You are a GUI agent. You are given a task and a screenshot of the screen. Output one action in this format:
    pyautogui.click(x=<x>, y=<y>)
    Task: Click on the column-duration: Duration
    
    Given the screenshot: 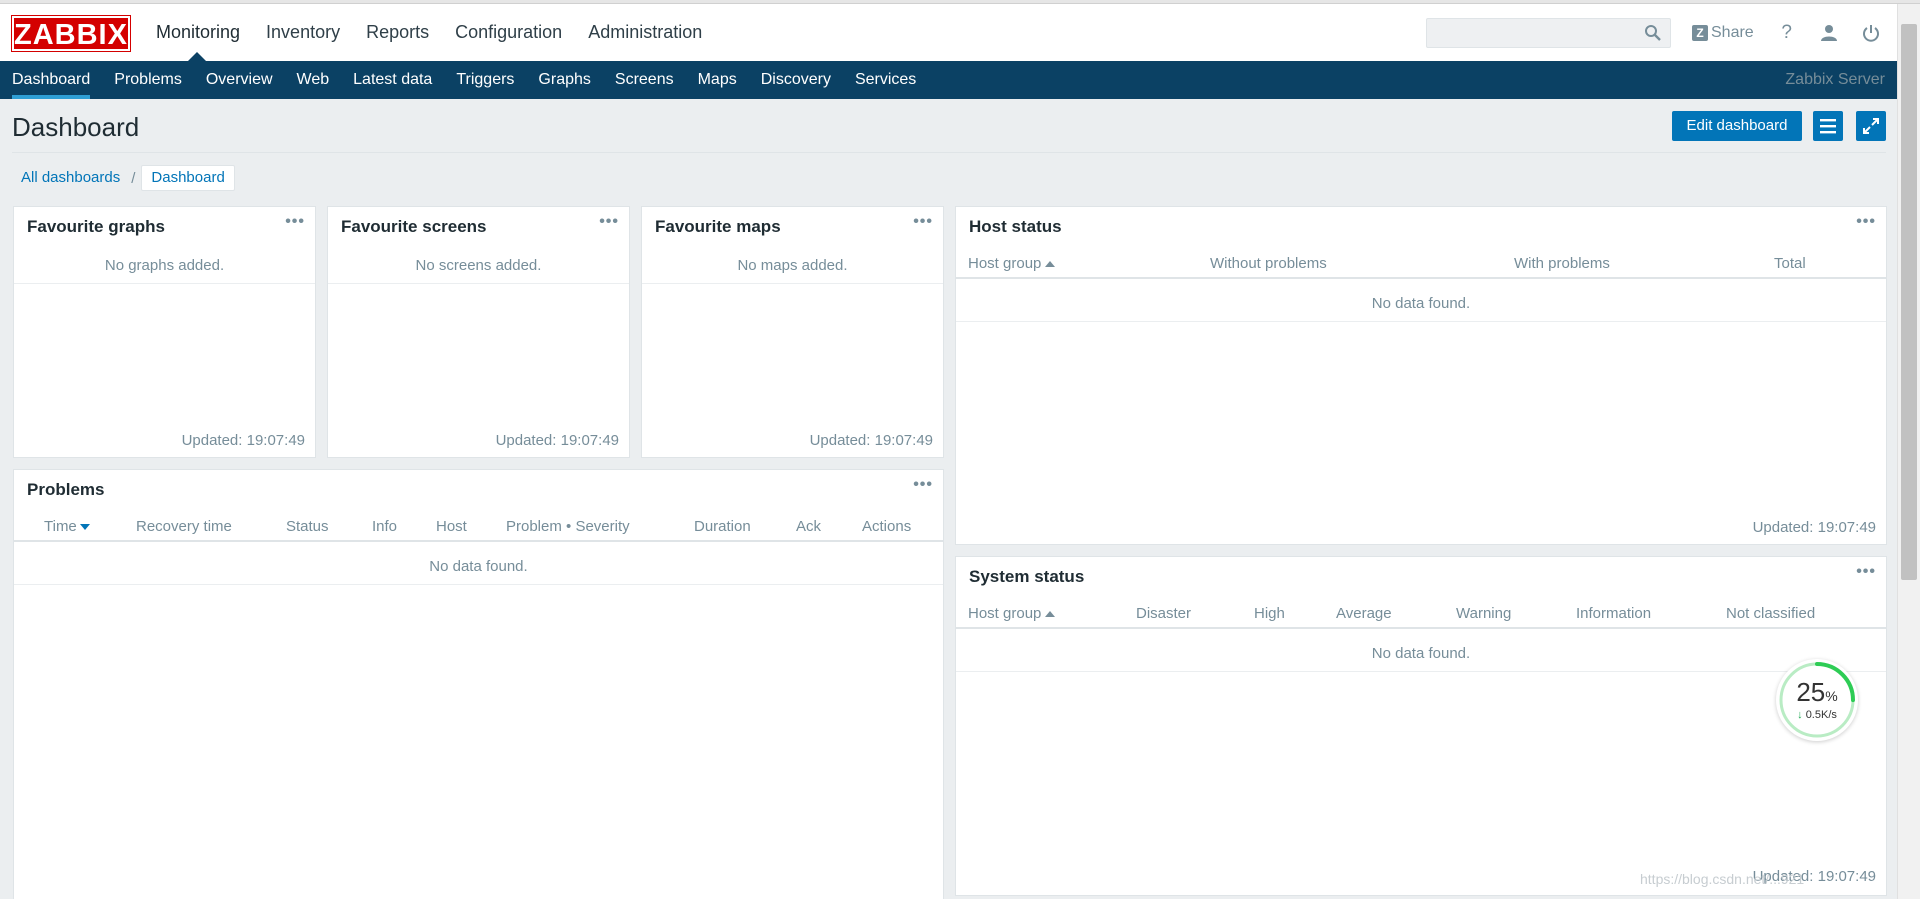 What is the action you would take?
    pyautogui.click(x=722, y=526)
    